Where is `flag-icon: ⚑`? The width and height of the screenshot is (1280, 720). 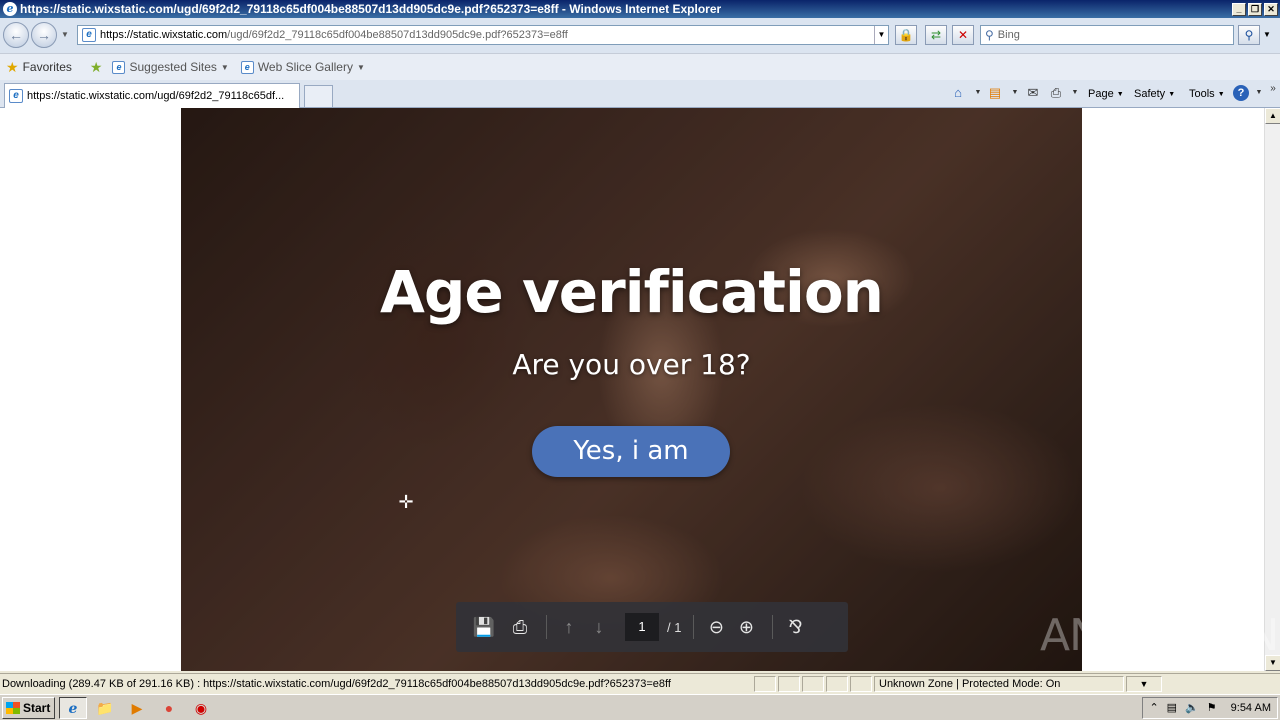
flag-icon: ⚑ is located at coordinates (1212, 707).